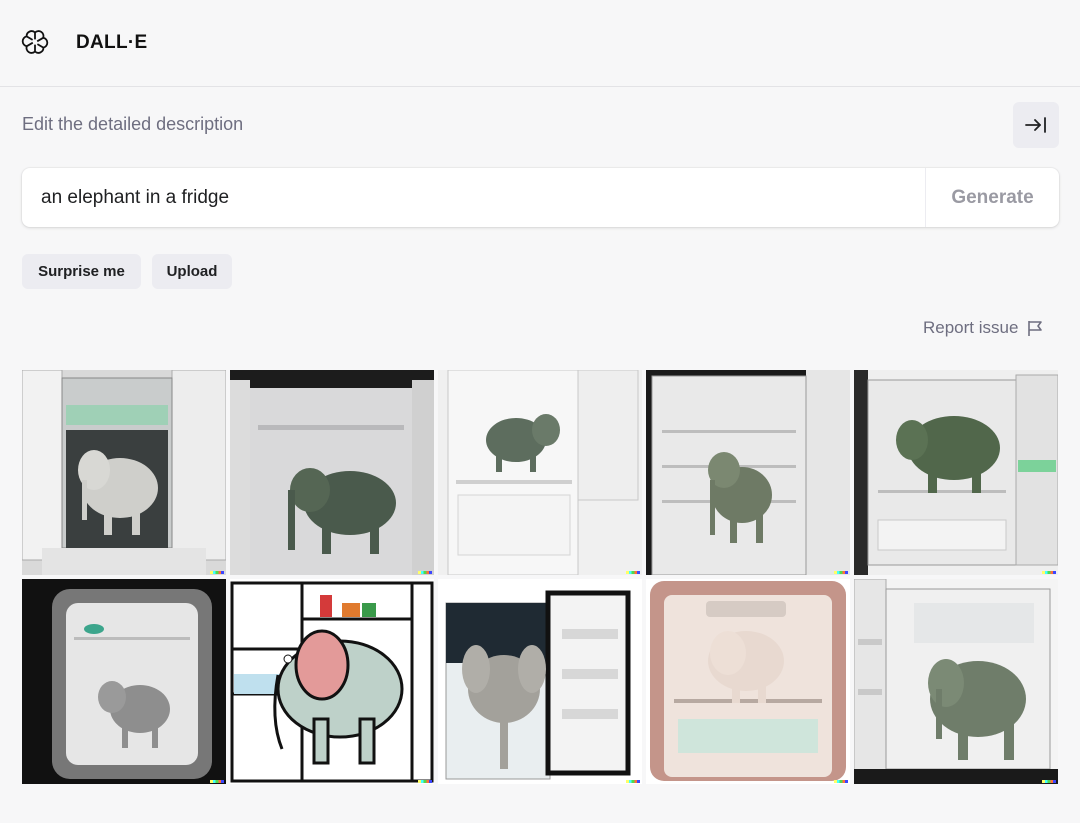  What do you see at coordinates (35, 42) in the screenshot?
I see `openai-logo-icon` at bounding box center [35, 42].